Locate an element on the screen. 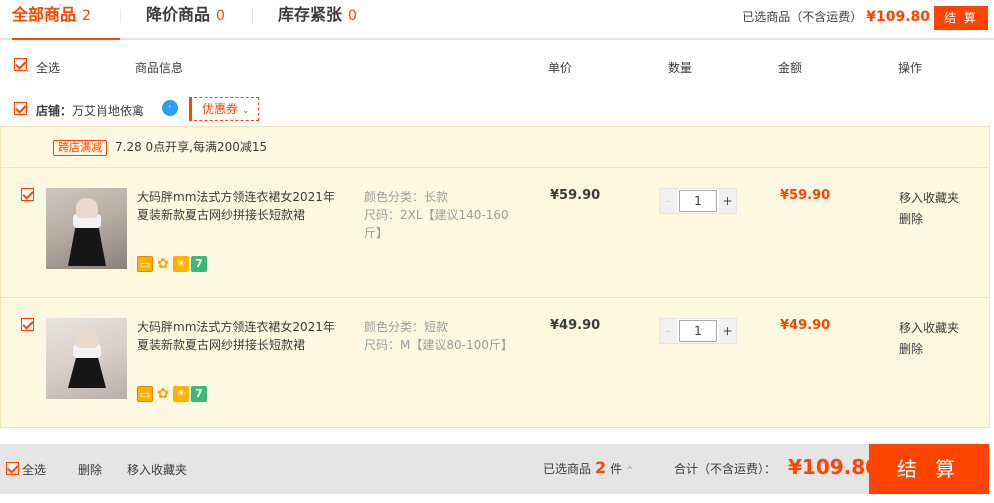 This screenshot has width=994, height=503. bottom-move-to-favorites-button: 移入收藏夹 is located at coordinates (157, 469).